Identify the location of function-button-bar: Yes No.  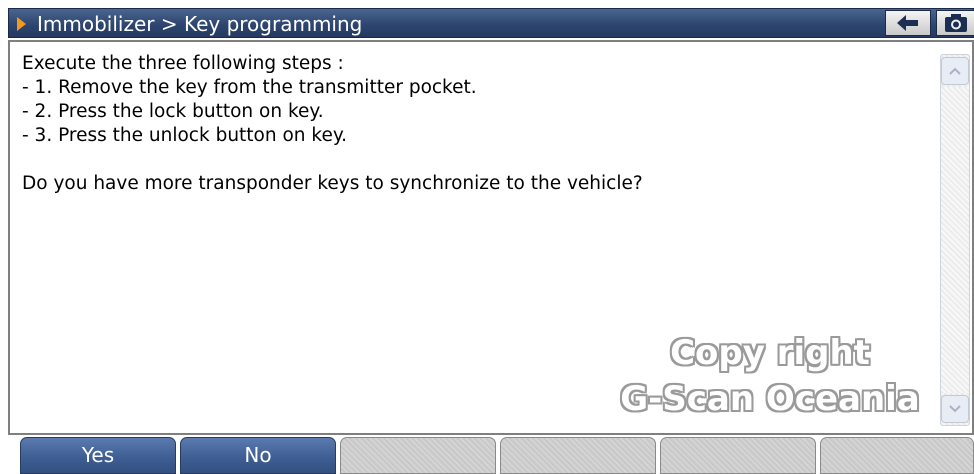
(491, 455).